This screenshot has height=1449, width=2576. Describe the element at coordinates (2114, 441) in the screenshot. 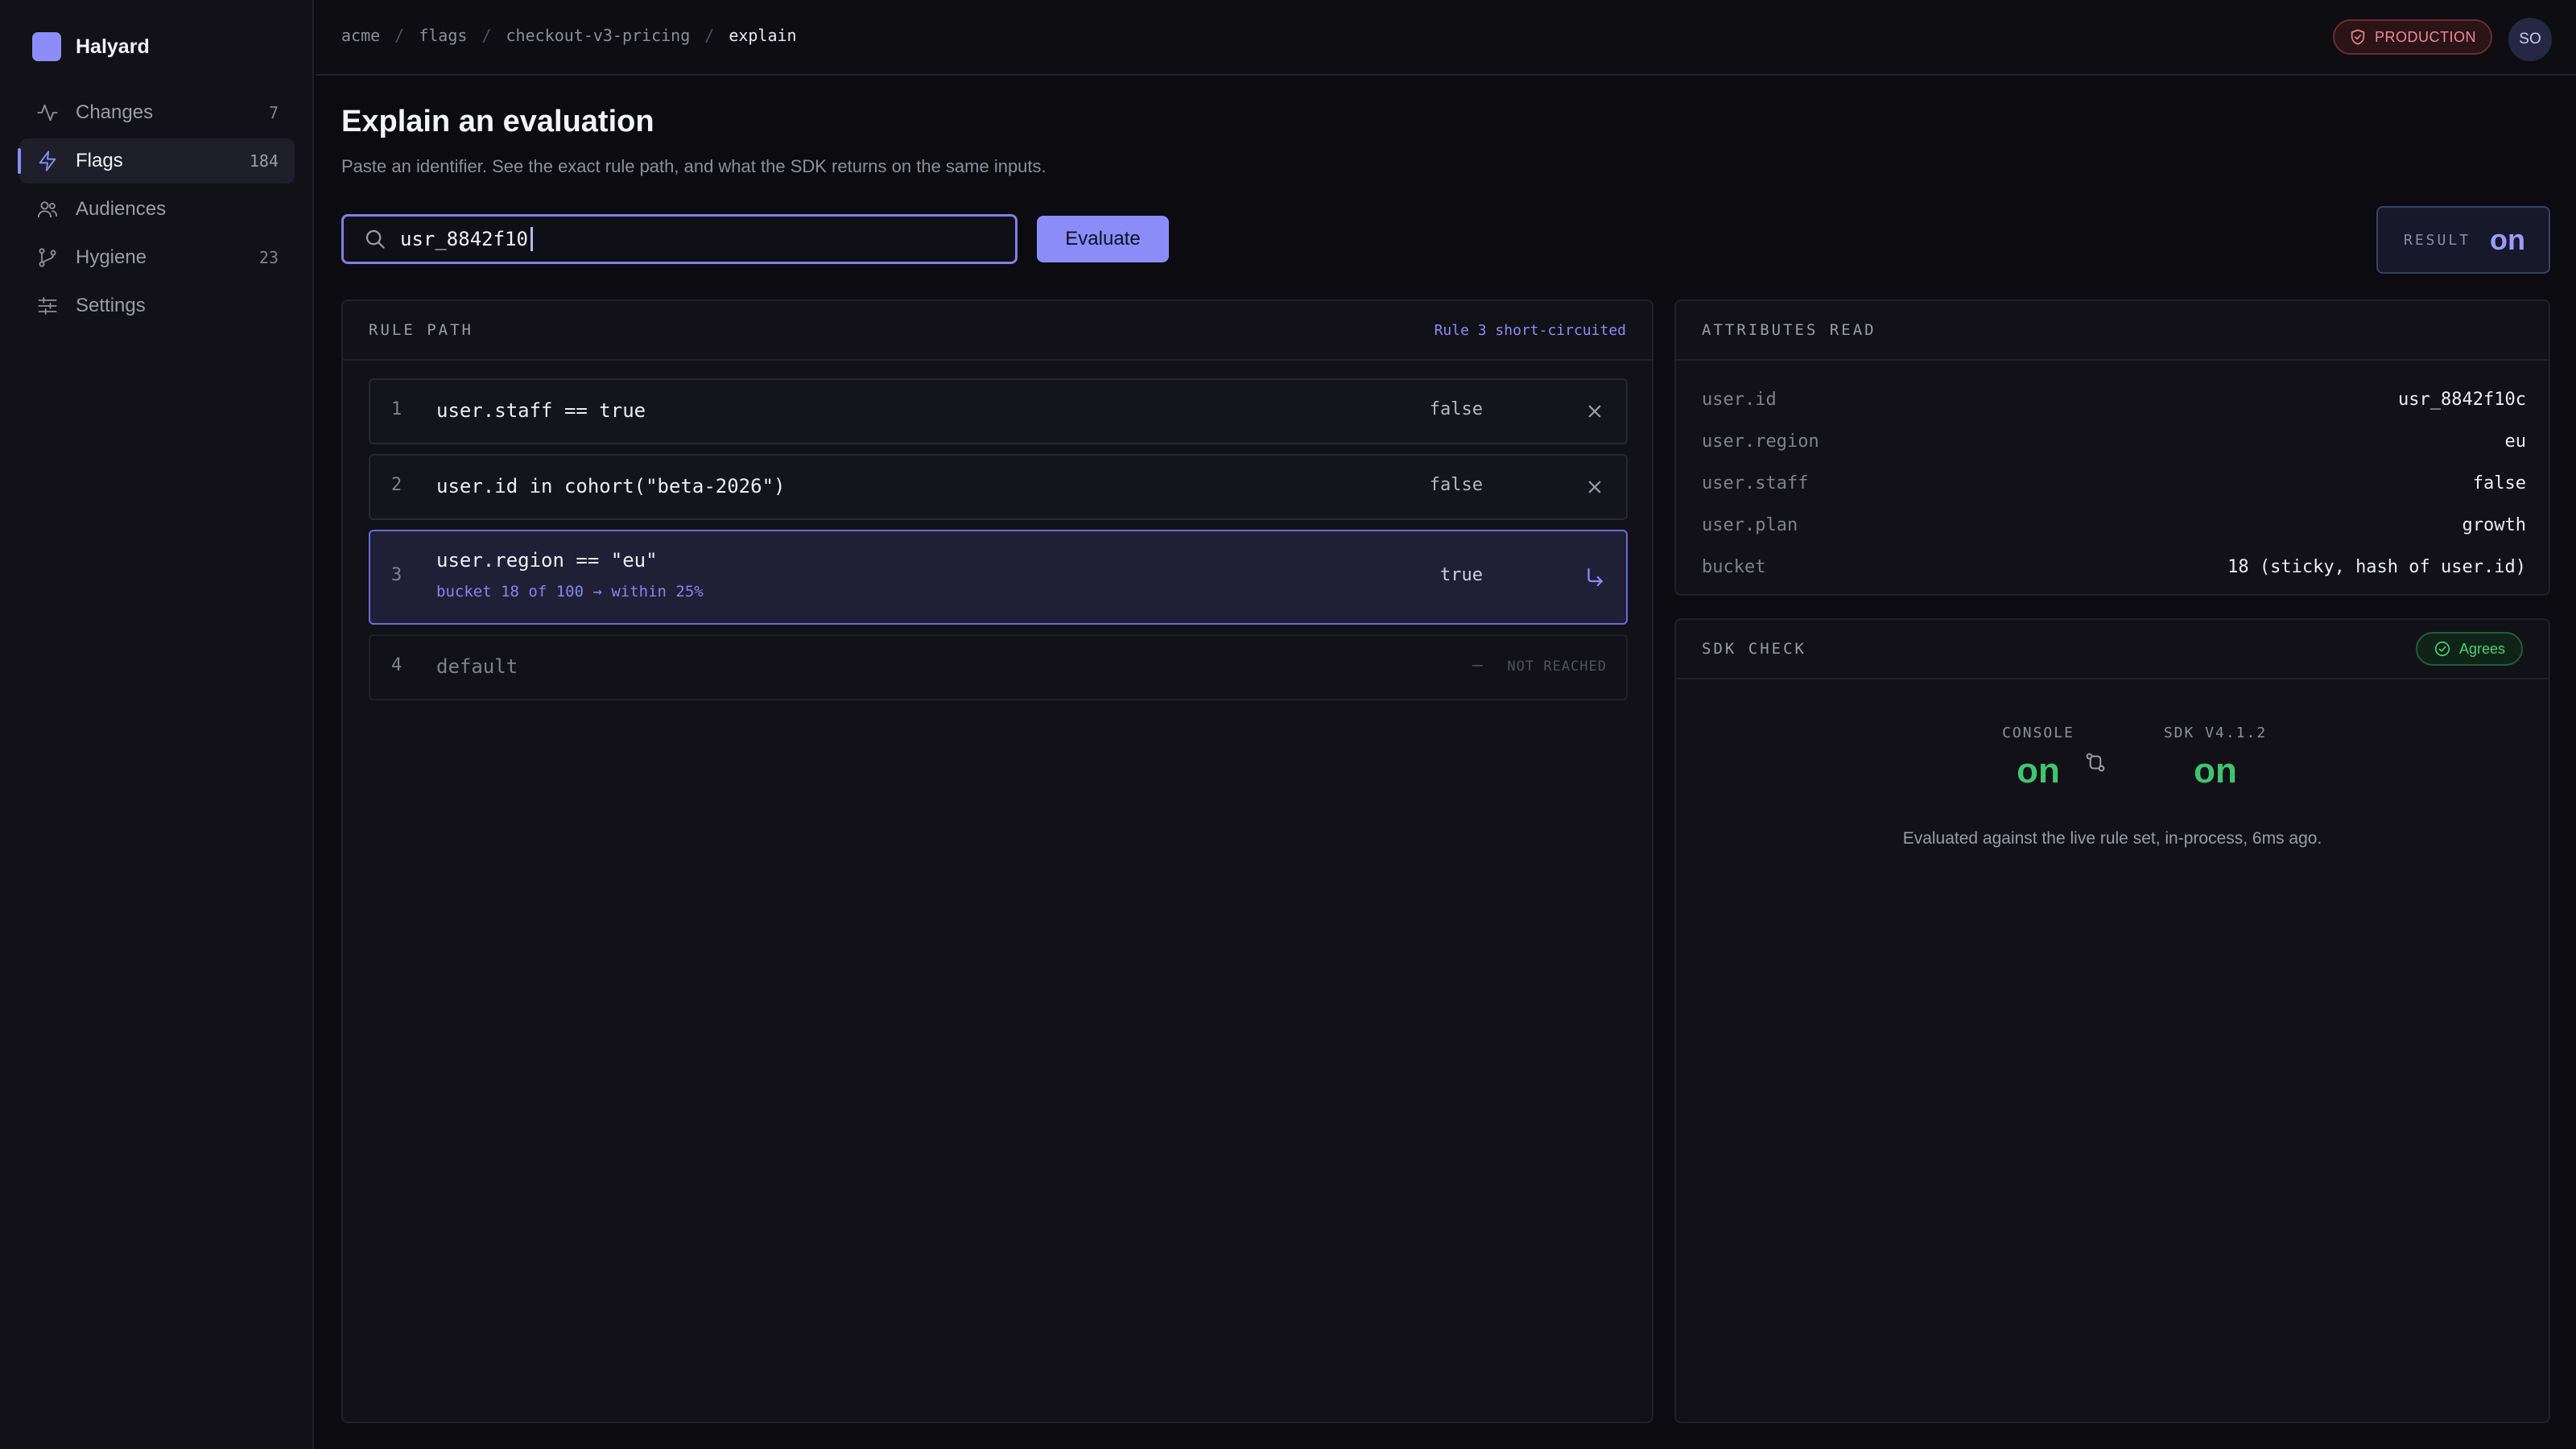

I see `attribute-row: user.region eu` at that location.